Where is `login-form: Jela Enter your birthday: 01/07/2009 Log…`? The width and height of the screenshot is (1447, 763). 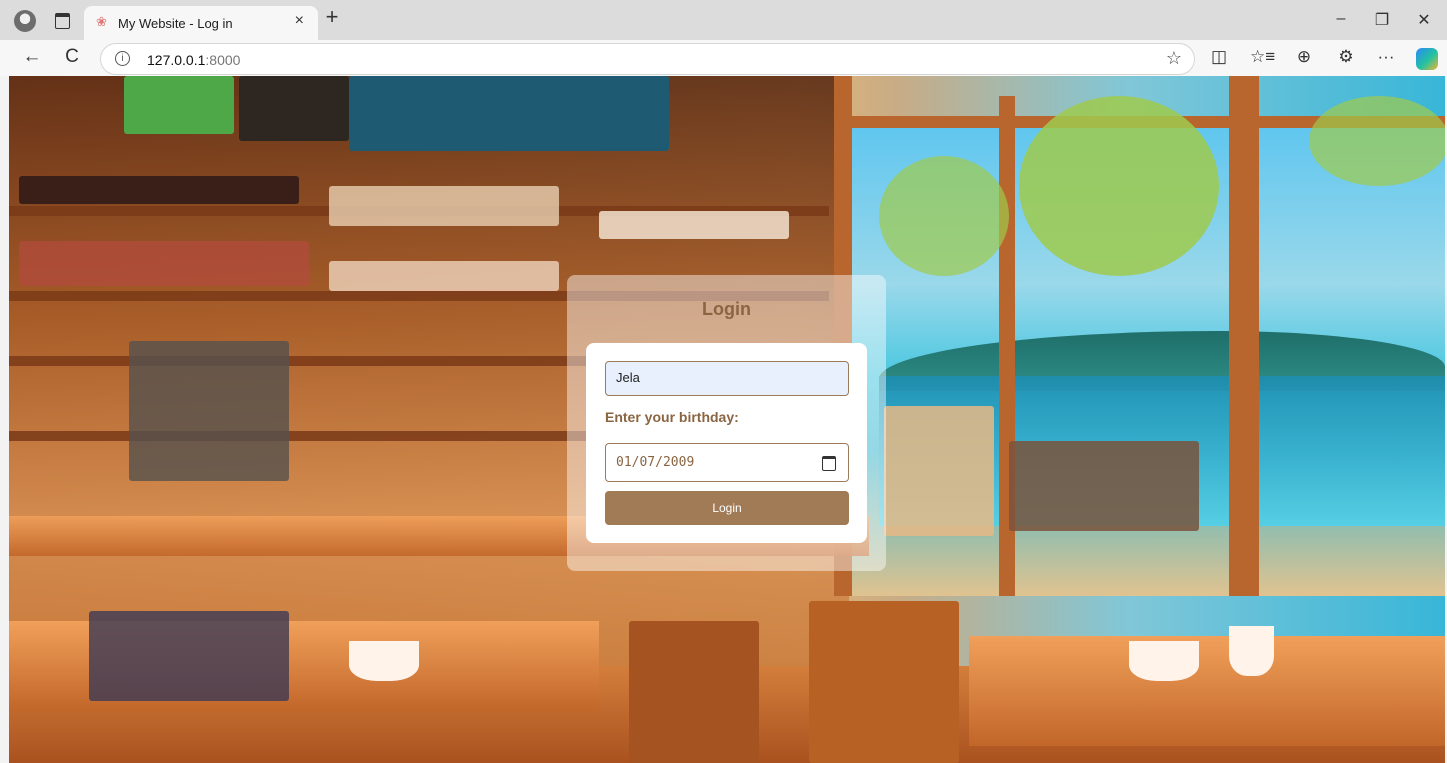 login-form: Jela Enter your birthday: 01/07/2009 Log… is located at coordinates (726, 443).